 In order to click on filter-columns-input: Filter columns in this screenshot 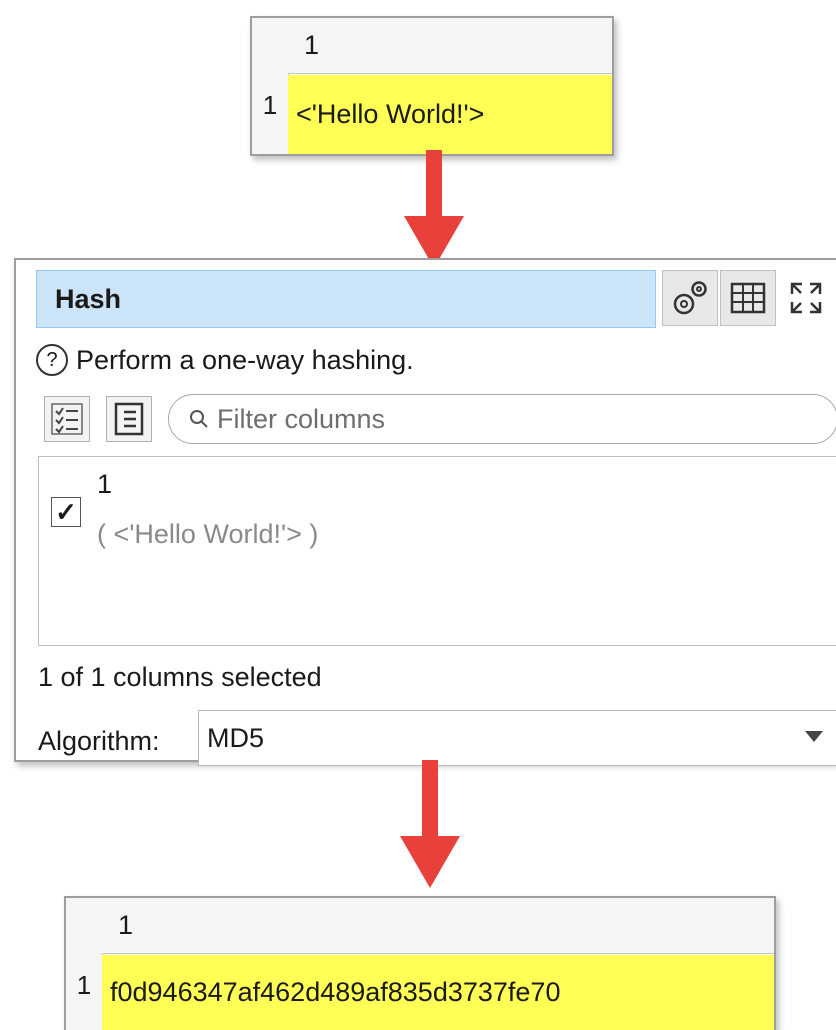, I will do `click(502, 419)`.